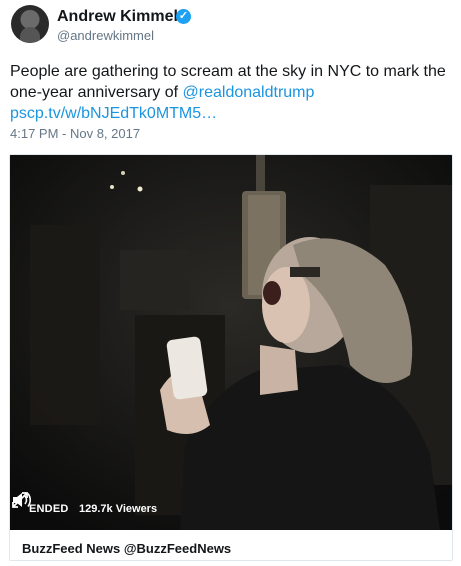  What do you see at coordinates (20, 500) in the screenshot?
I see `fullscreen-icon` at bounding box center [20, 500].